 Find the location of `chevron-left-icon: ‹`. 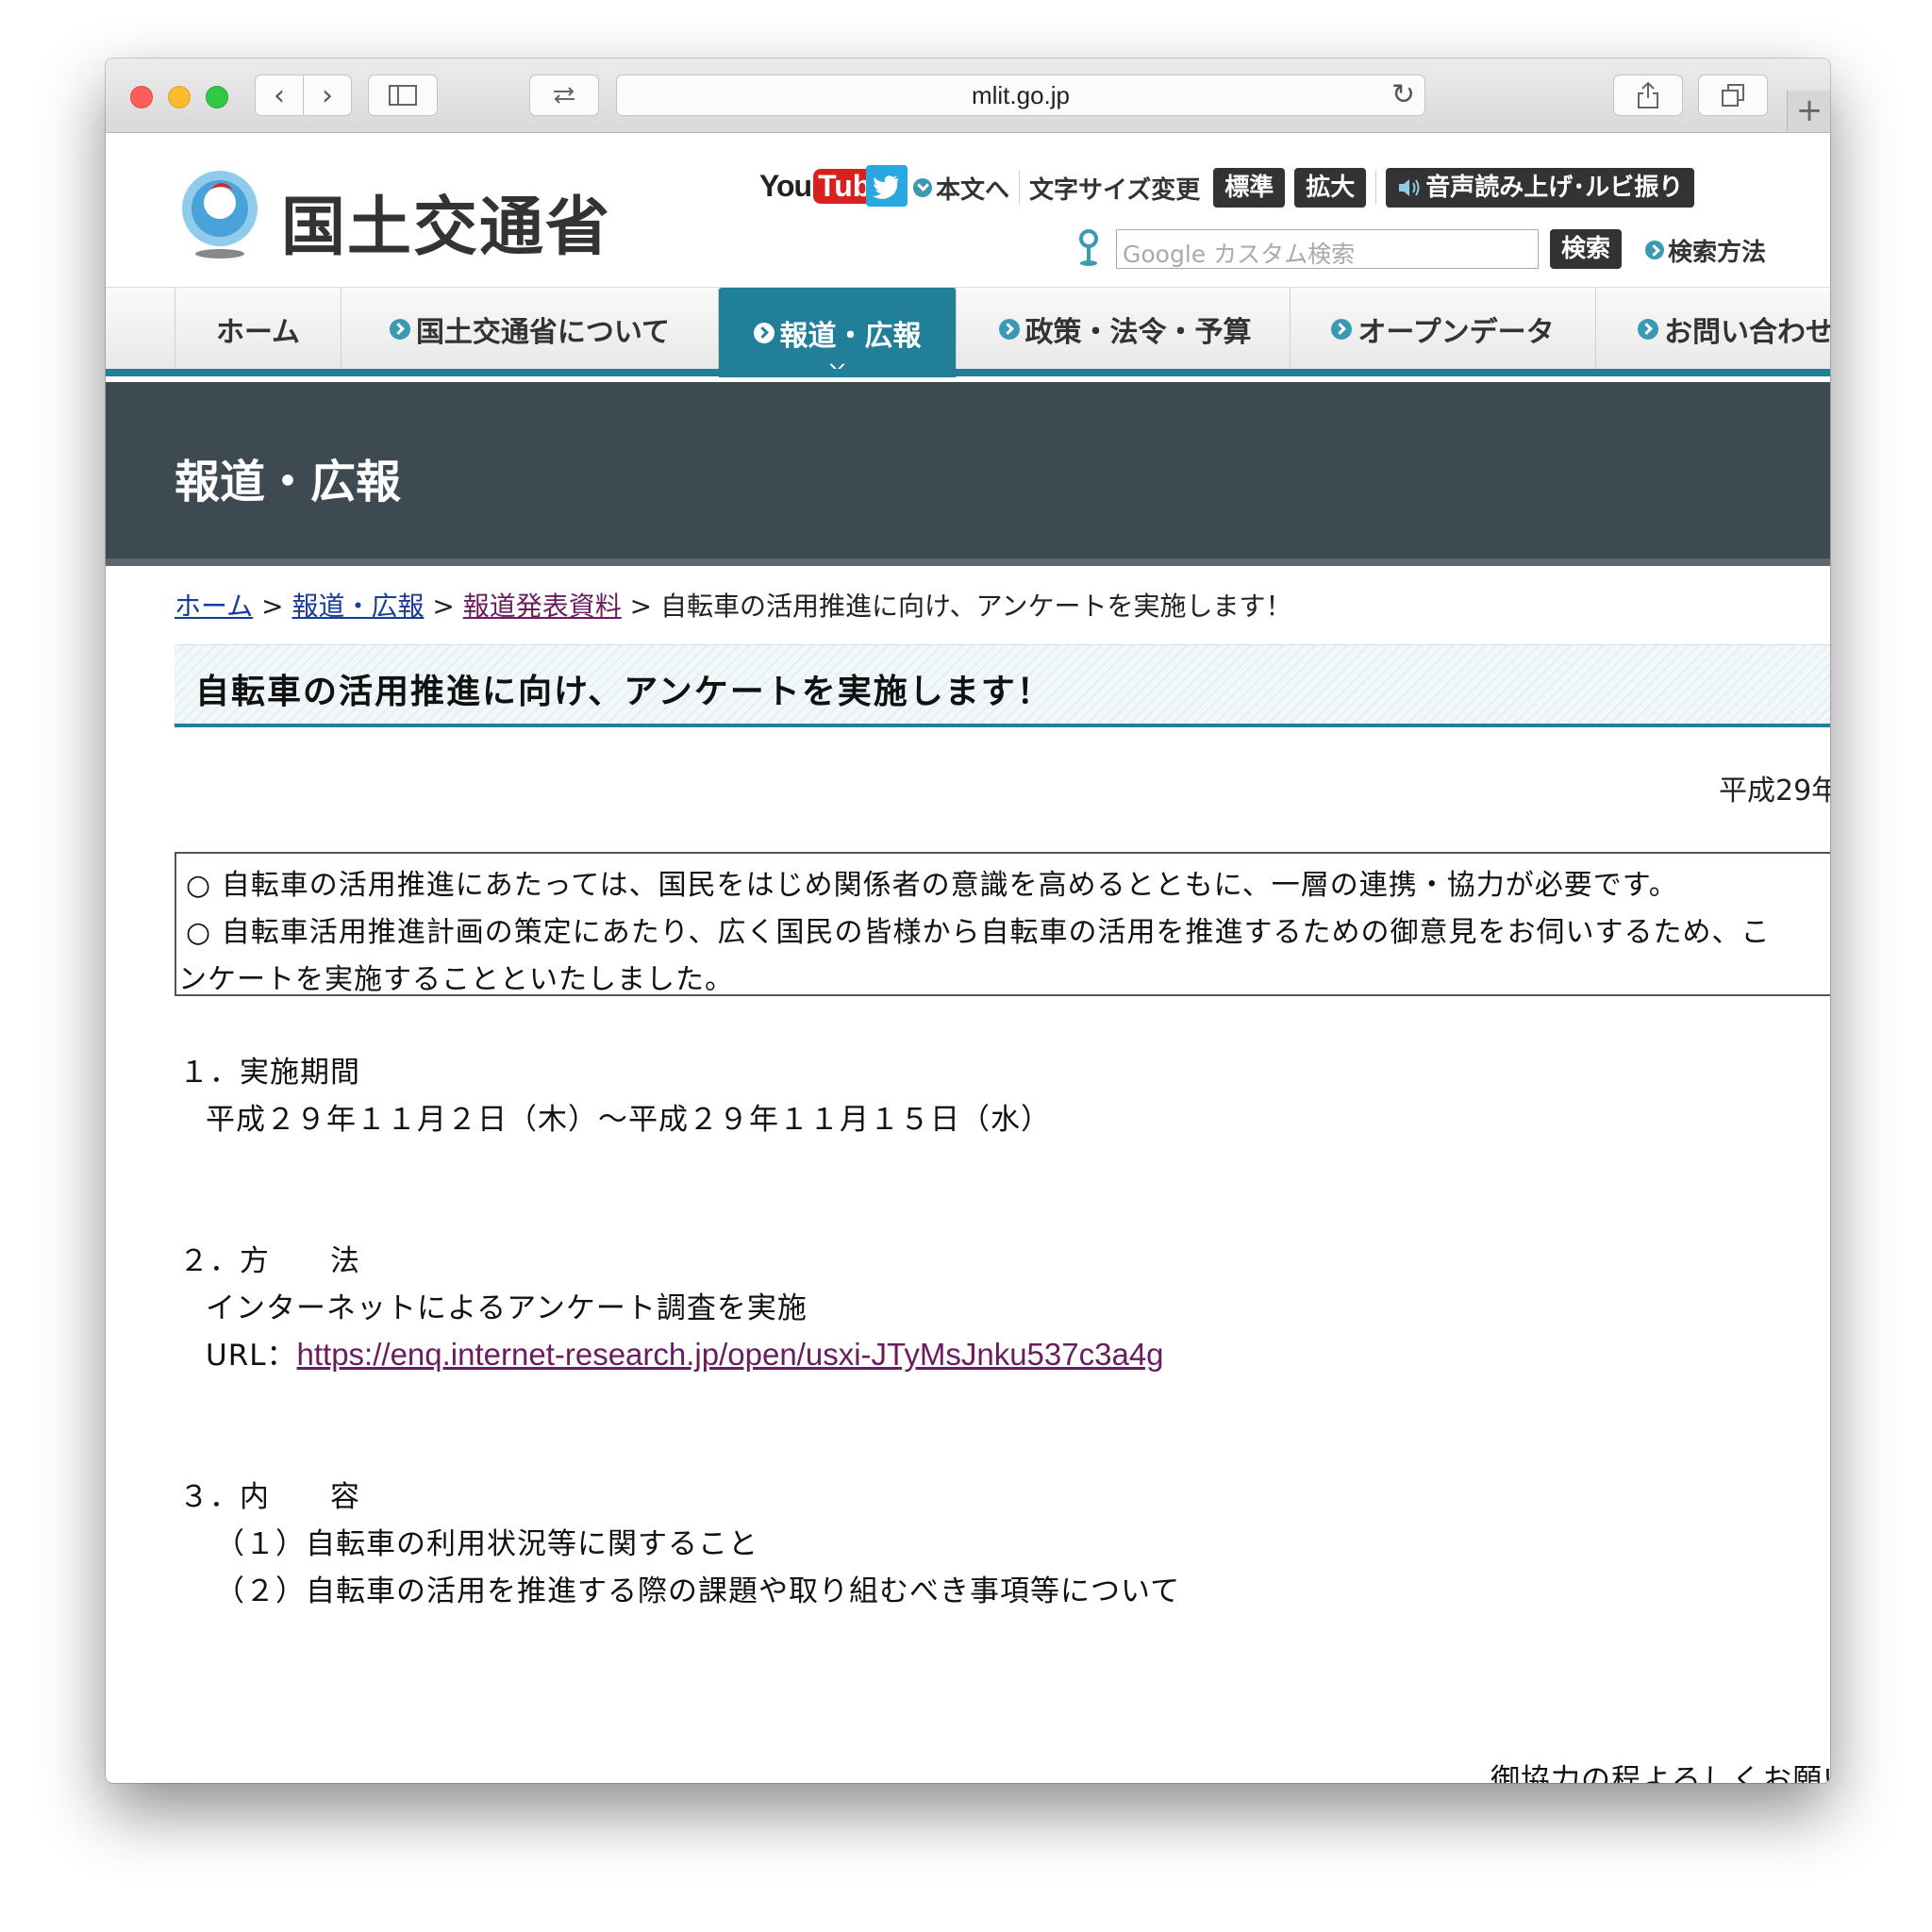

chevron-left-icon: ‹ is located at coordinates (279, 95).